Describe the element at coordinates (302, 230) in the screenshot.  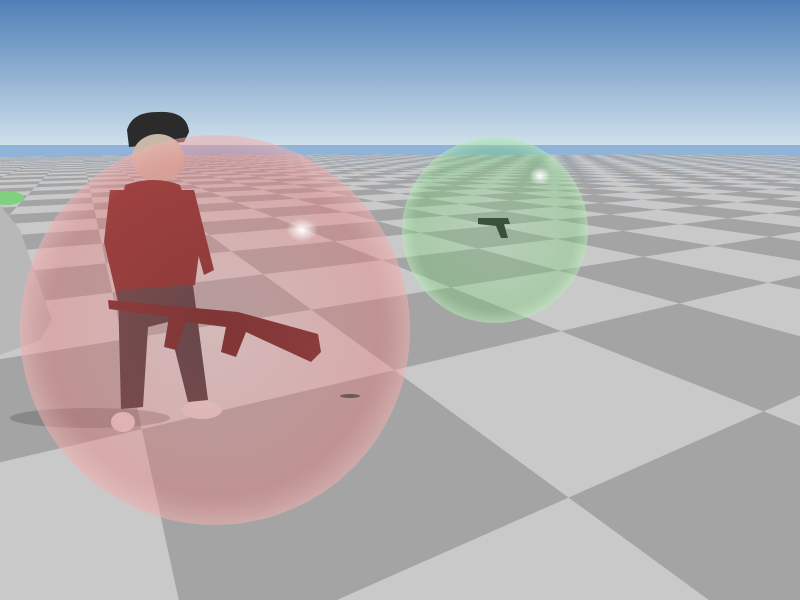
I see `red-zone-highlight` at that location.